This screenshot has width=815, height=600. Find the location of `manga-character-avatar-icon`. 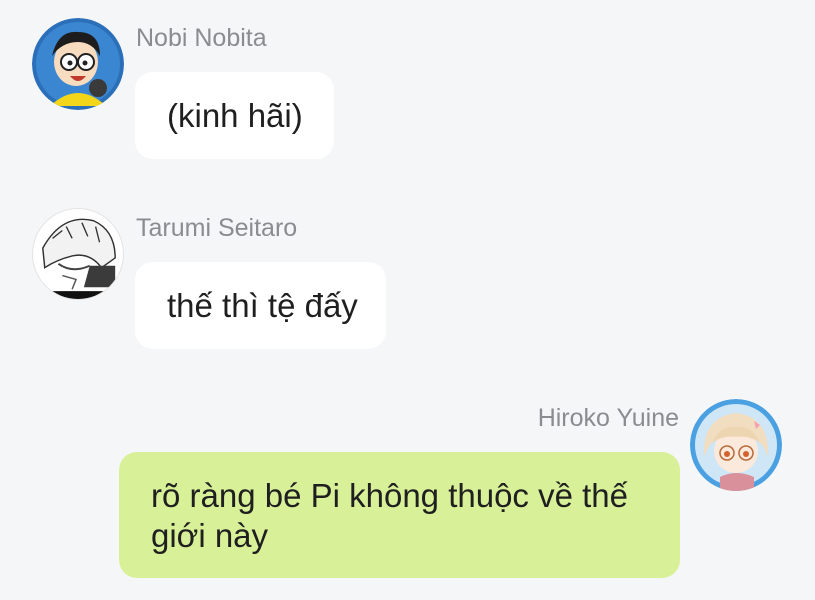

manga-character-avatar-icon is located at coordinates (78, 254).